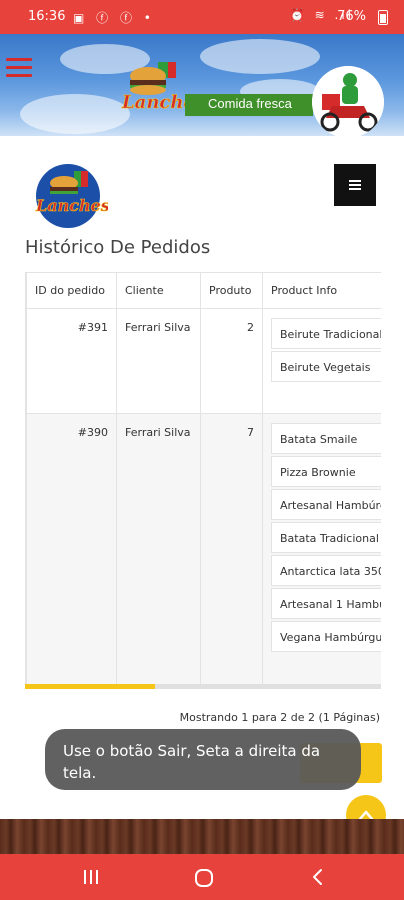 This screenshot has width=404, height=900. What do you see at coordinates (326, 438) in the screenshot?
I see `product-item: Batata Smaile` at bounding box center [326, 438].